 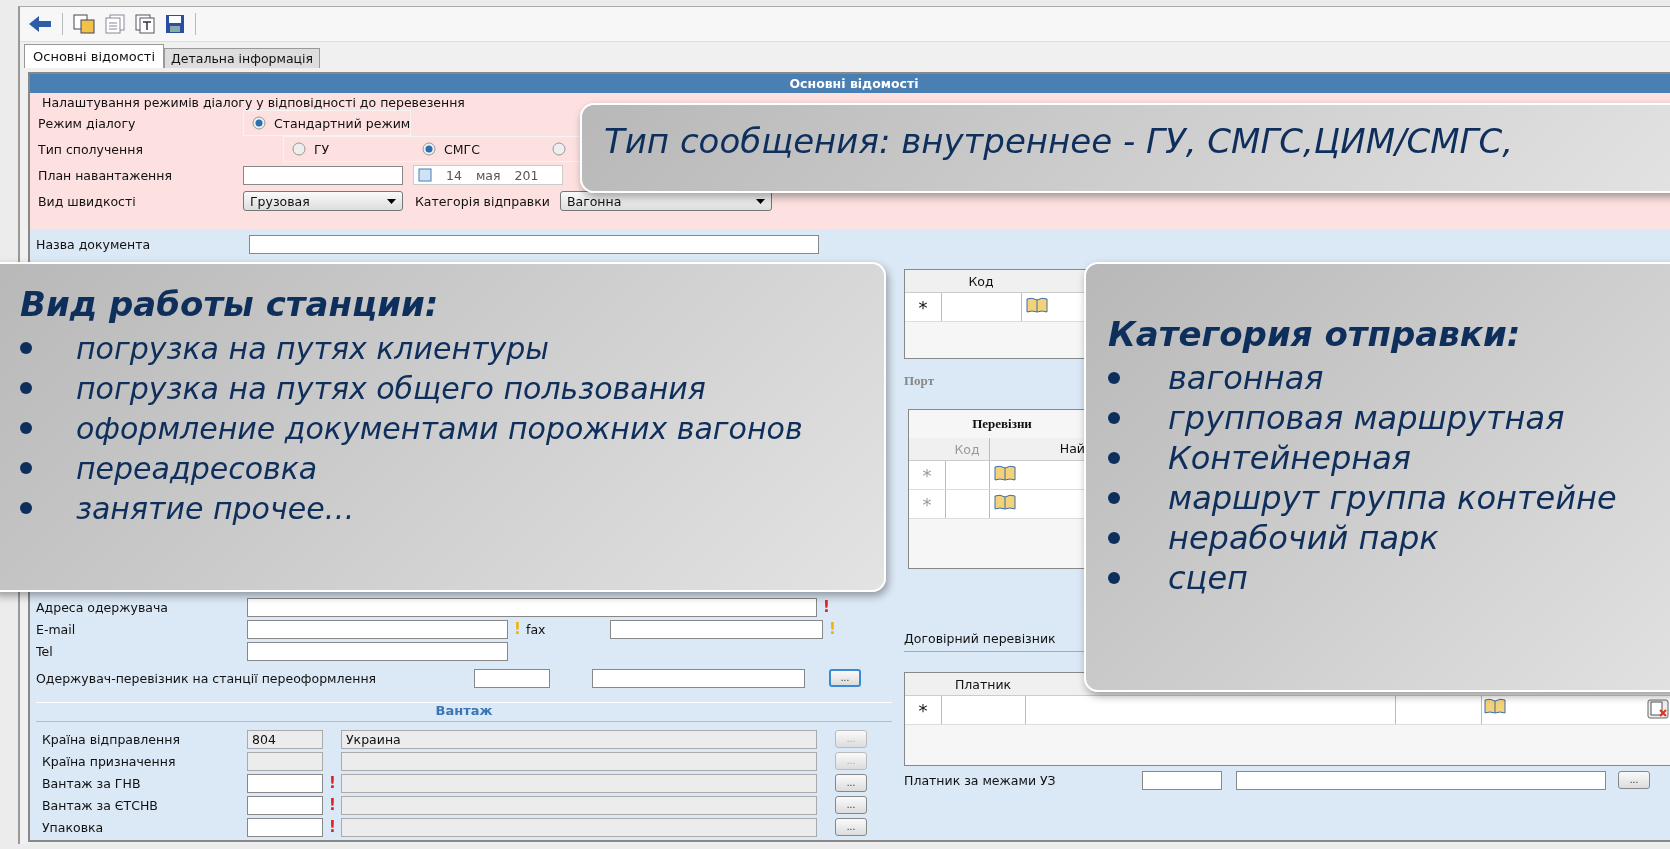 I want to click on field-label: E-mail, so click(x=56, y=629).